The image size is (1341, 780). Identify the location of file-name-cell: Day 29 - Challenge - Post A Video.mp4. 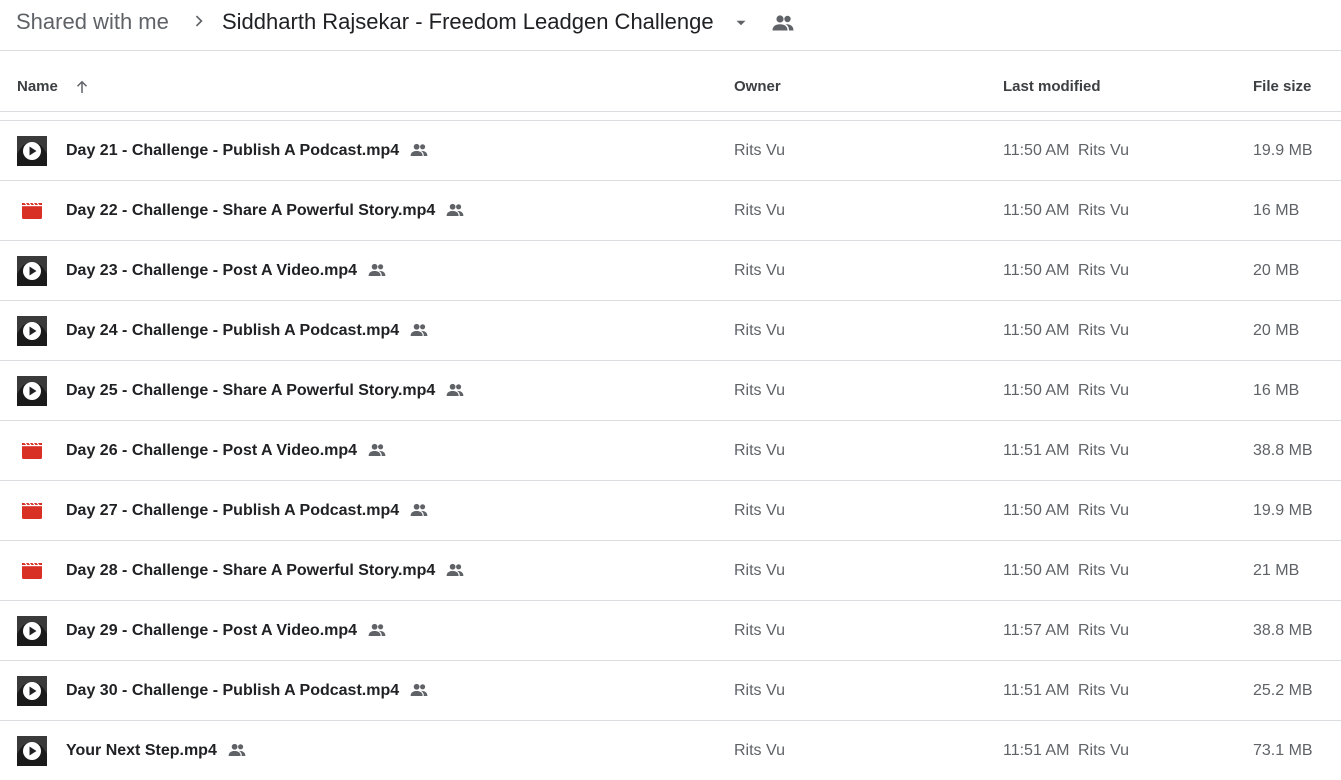
(226, 631).